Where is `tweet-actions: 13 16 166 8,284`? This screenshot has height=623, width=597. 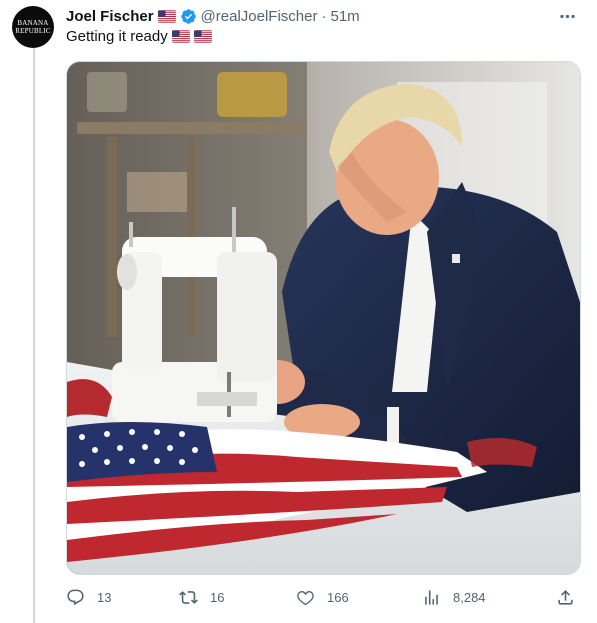
tweet-actions: 13 16 166 8,284 is located at coordinates (322, 597).